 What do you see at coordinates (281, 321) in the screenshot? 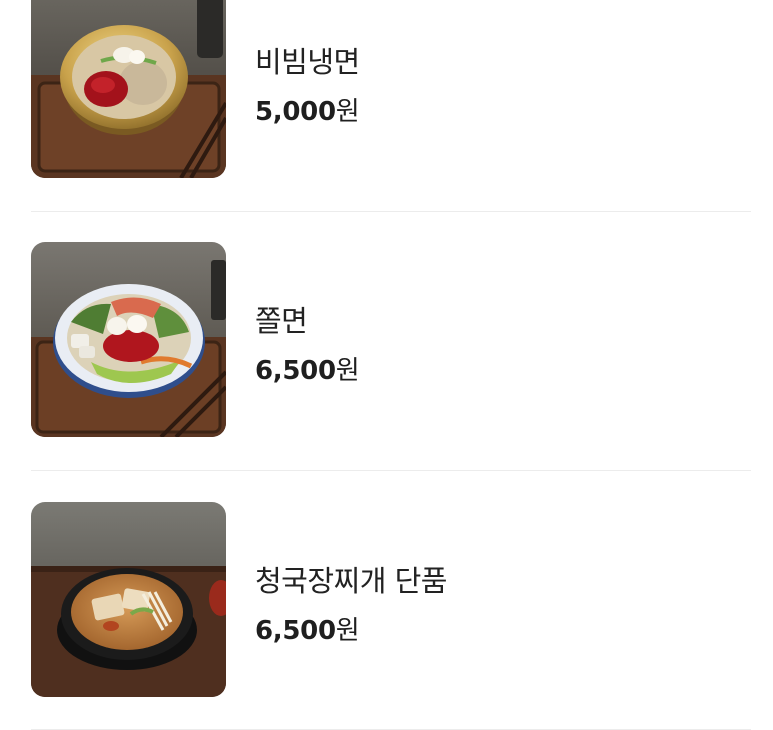
I see `menu-item-name: 쫄면` at bounding box center [281, 321].